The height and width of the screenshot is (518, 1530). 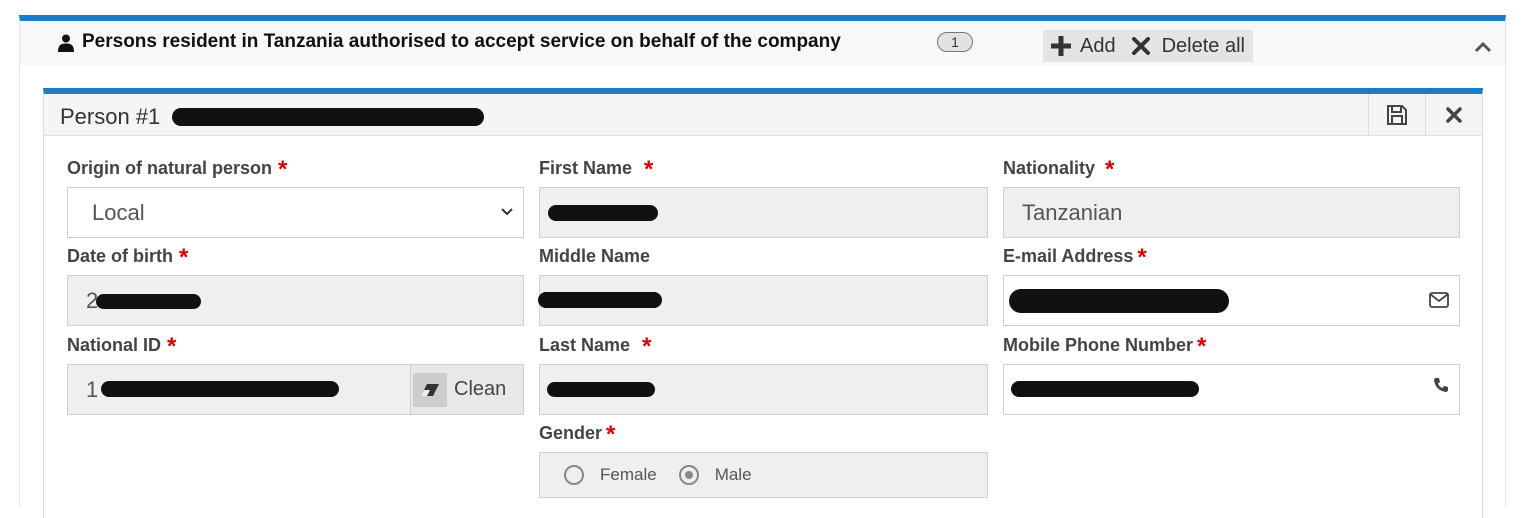 I want to click on close-icon, so click(x=1454, y=115).